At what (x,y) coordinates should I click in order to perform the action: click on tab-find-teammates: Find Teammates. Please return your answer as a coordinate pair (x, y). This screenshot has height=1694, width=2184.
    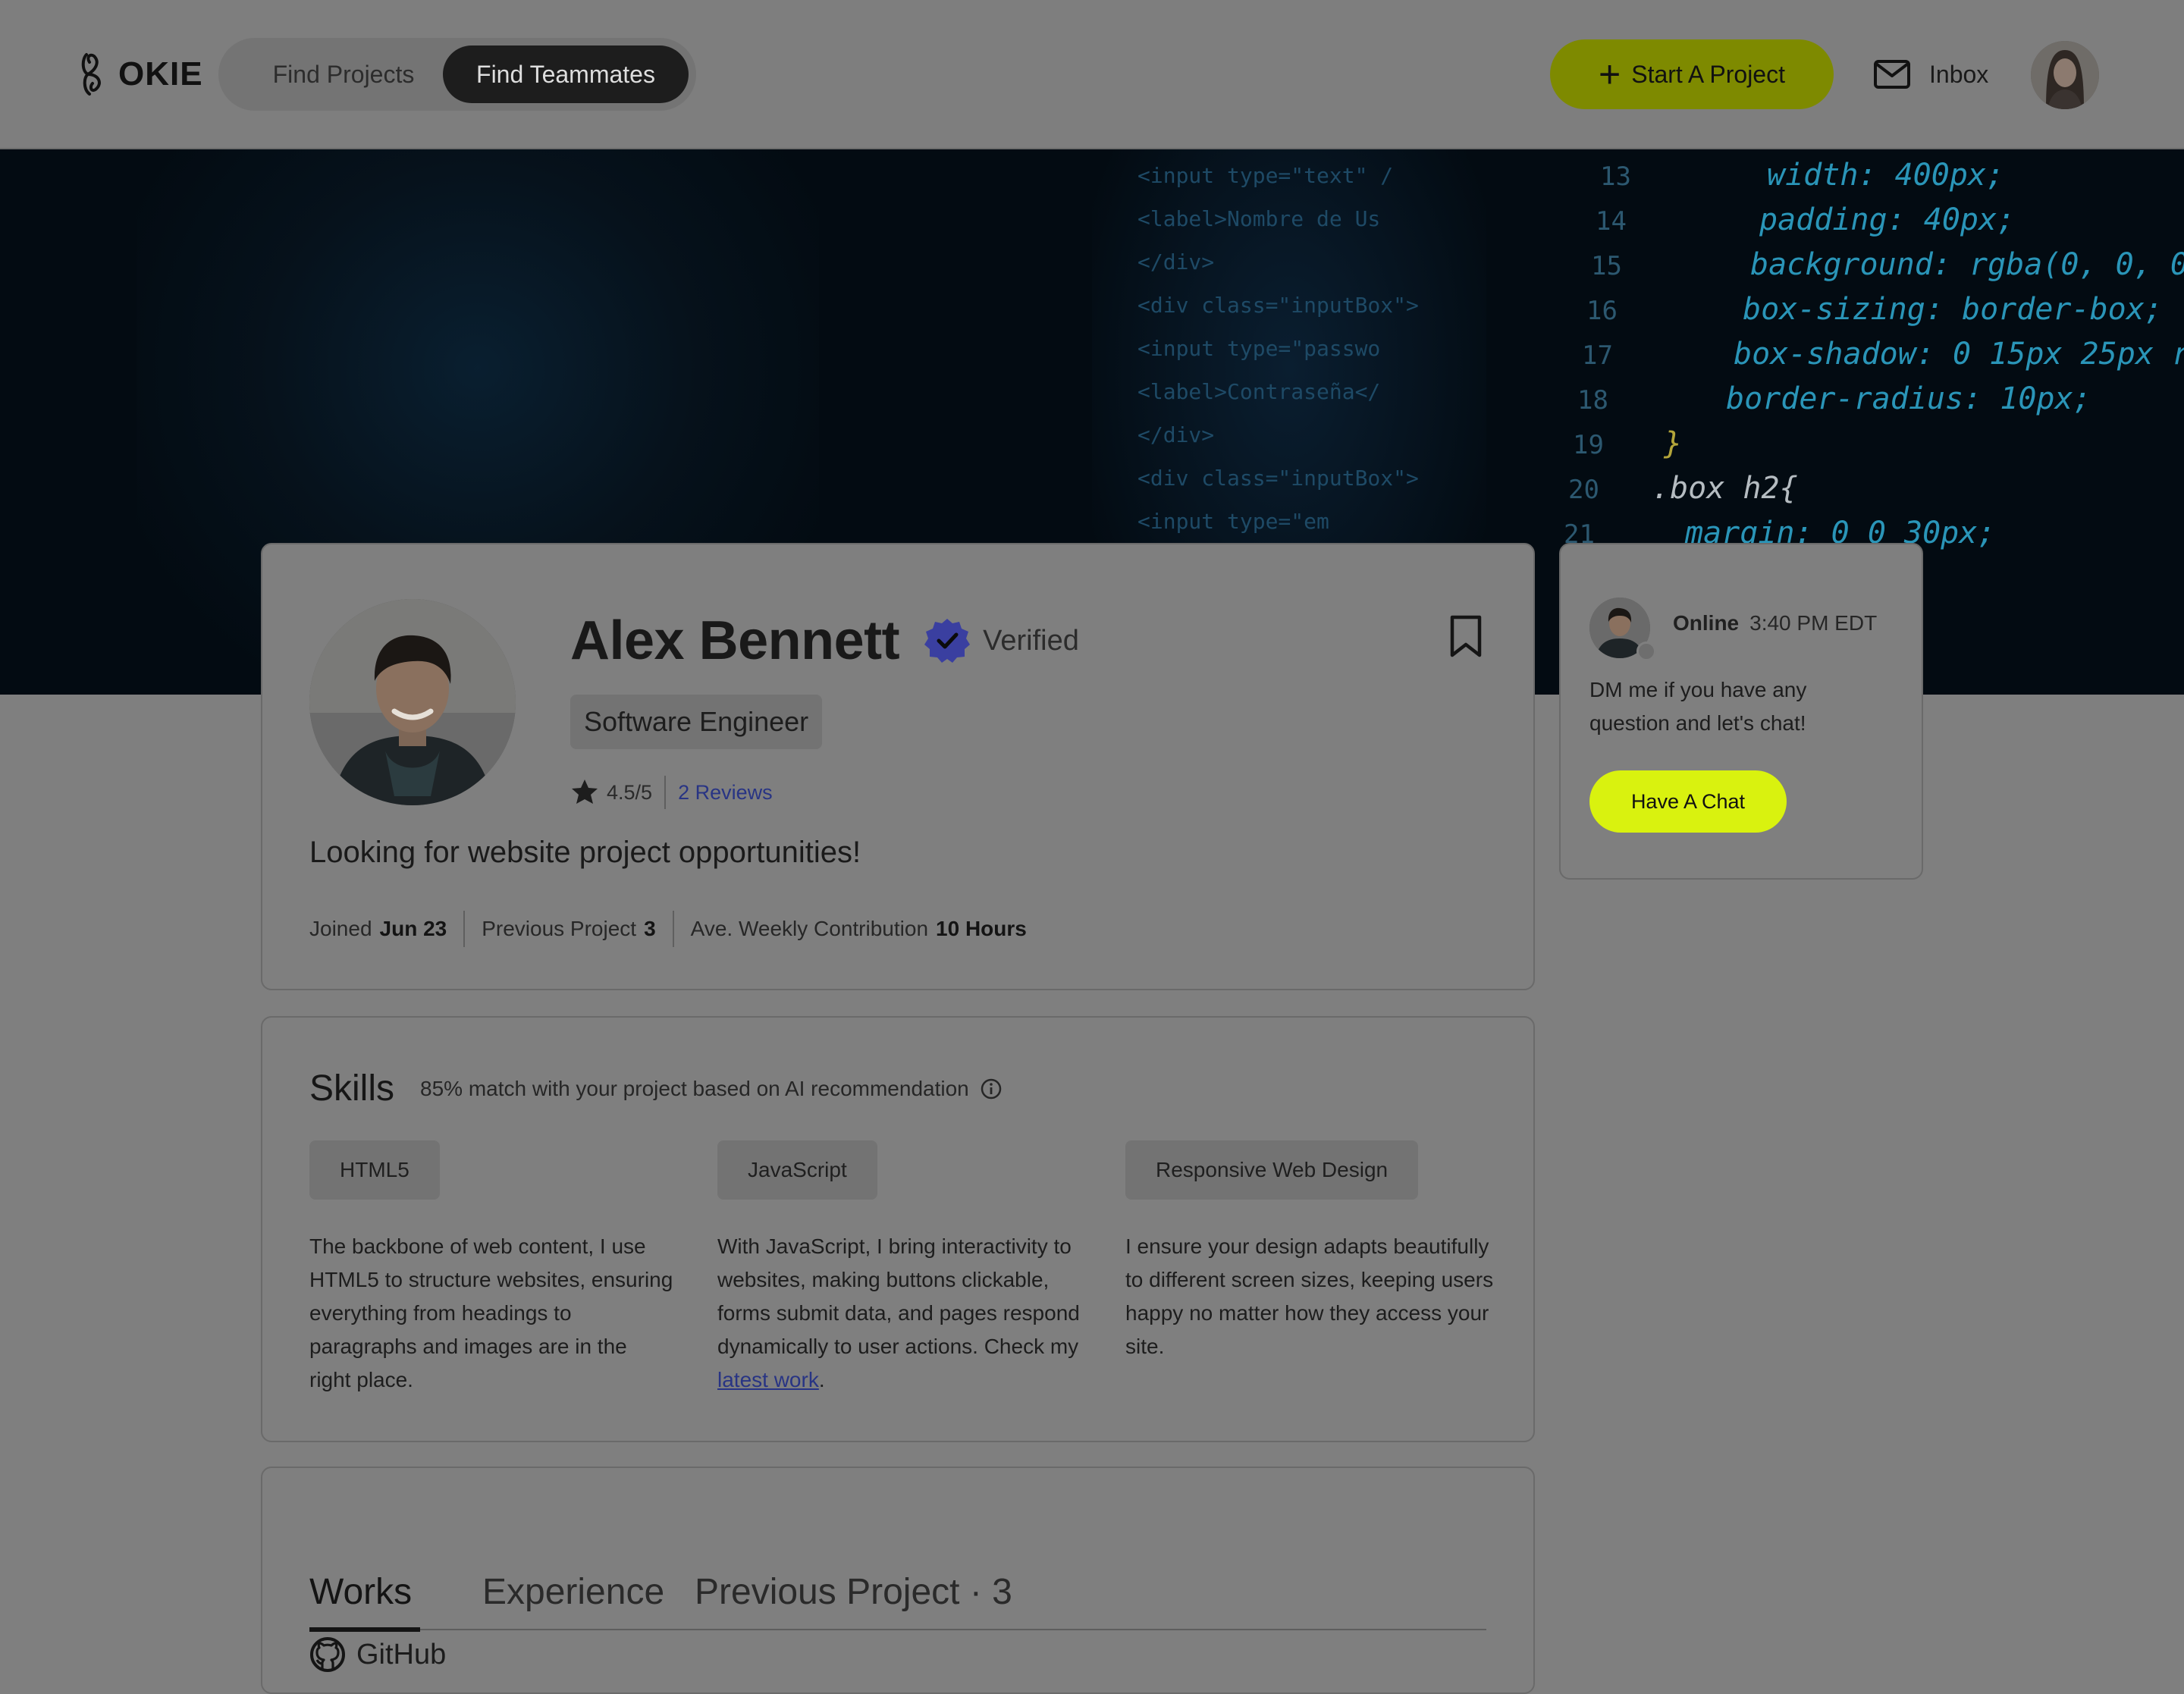
    Looking at the image, I should click on (566, 74).